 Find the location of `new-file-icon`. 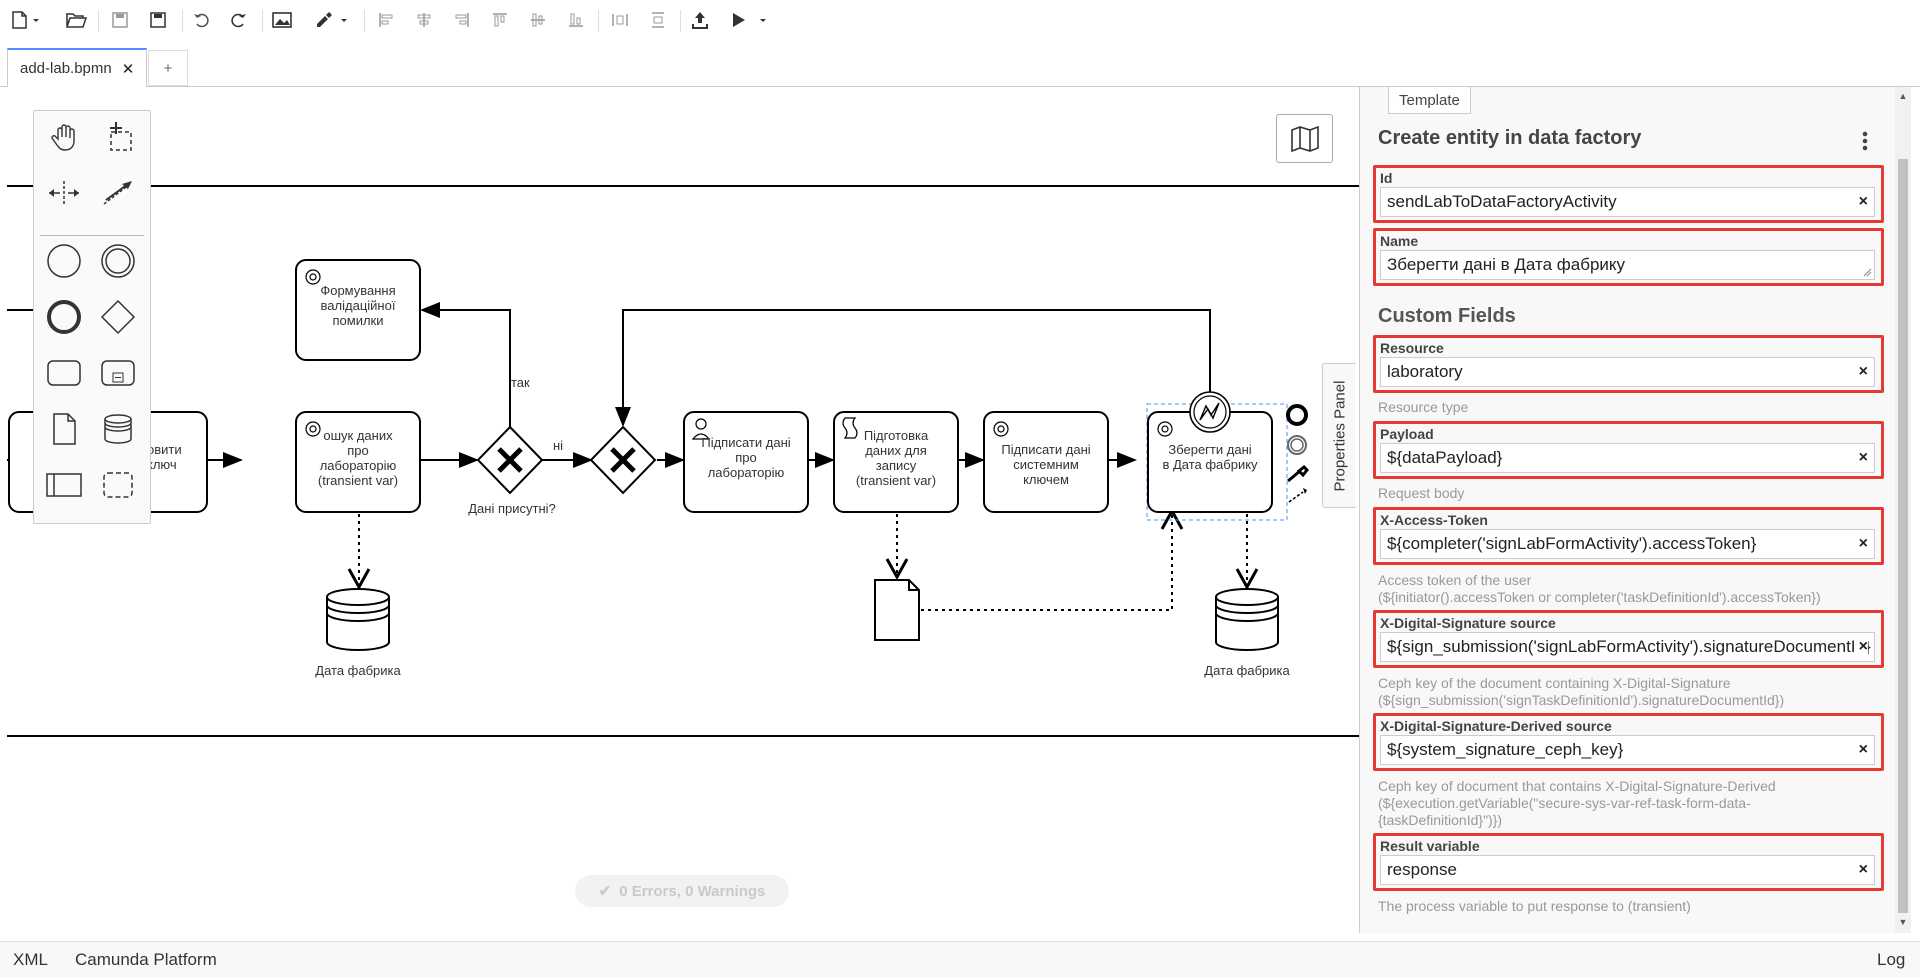

new-file-icon is located at coordinates (26, 20).